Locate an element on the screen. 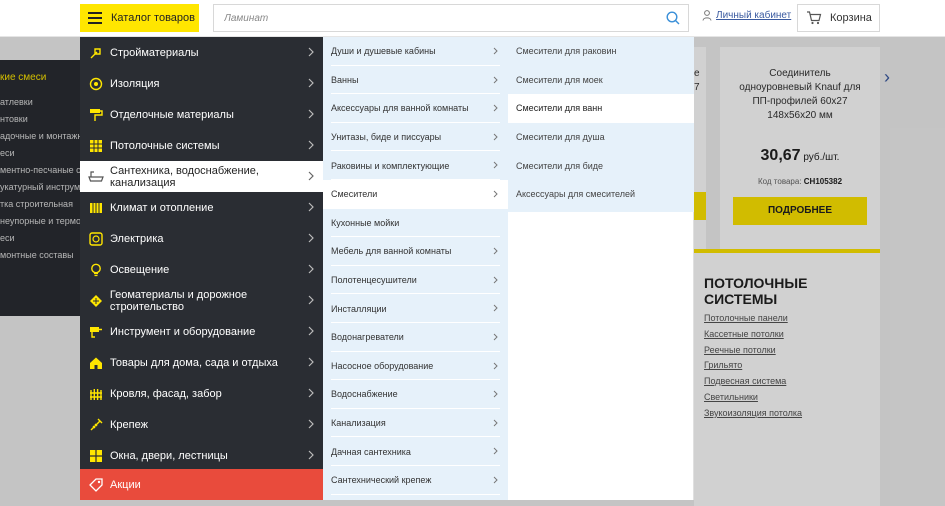 Image resolution: width=945 pixels, height=506 pixels. house-icon is located at coordinates (96, 363).